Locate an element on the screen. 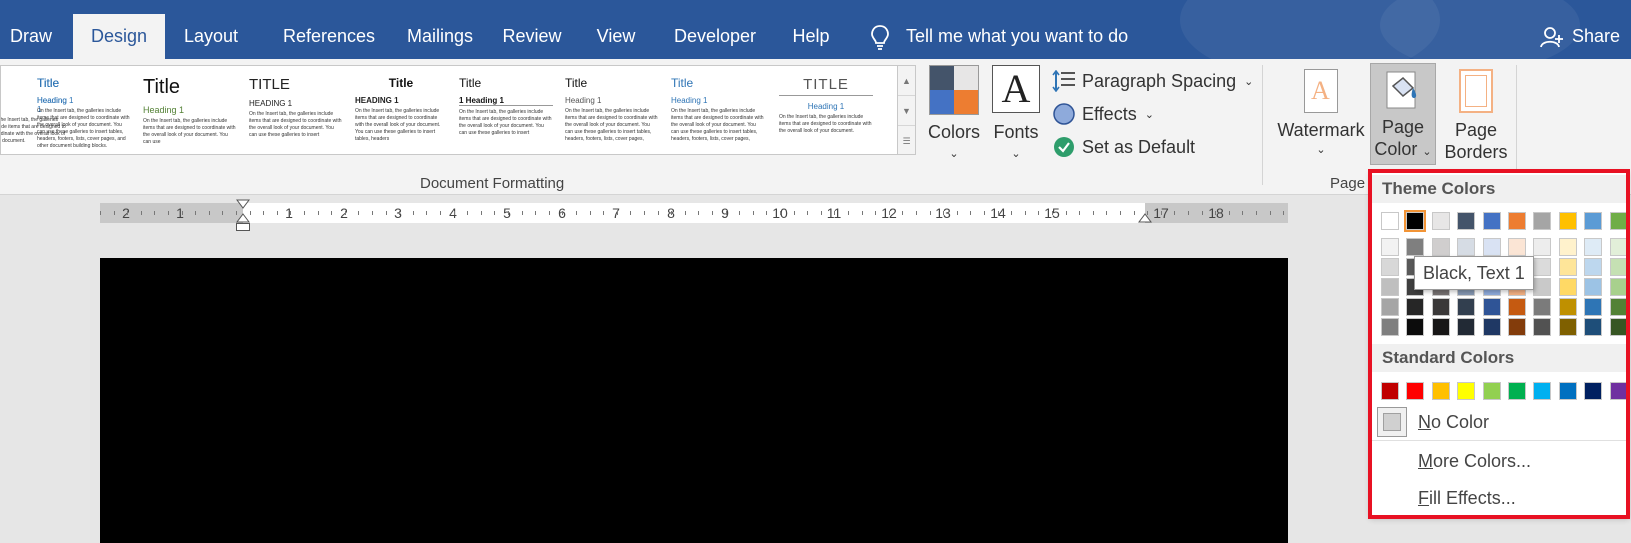  tab-help: Help is located at coordinates (811, 36).